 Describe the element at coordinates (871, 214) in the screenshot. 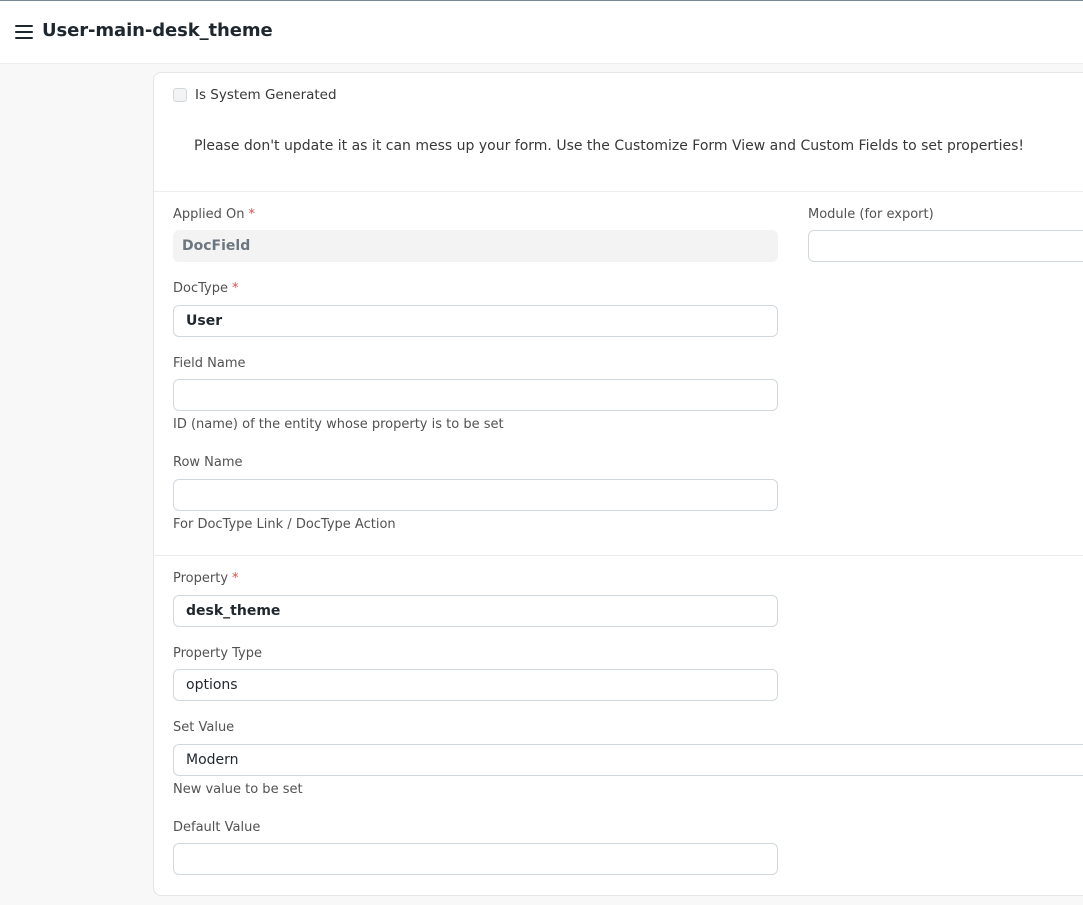

I see `module-label: Module (for export)` at that location.